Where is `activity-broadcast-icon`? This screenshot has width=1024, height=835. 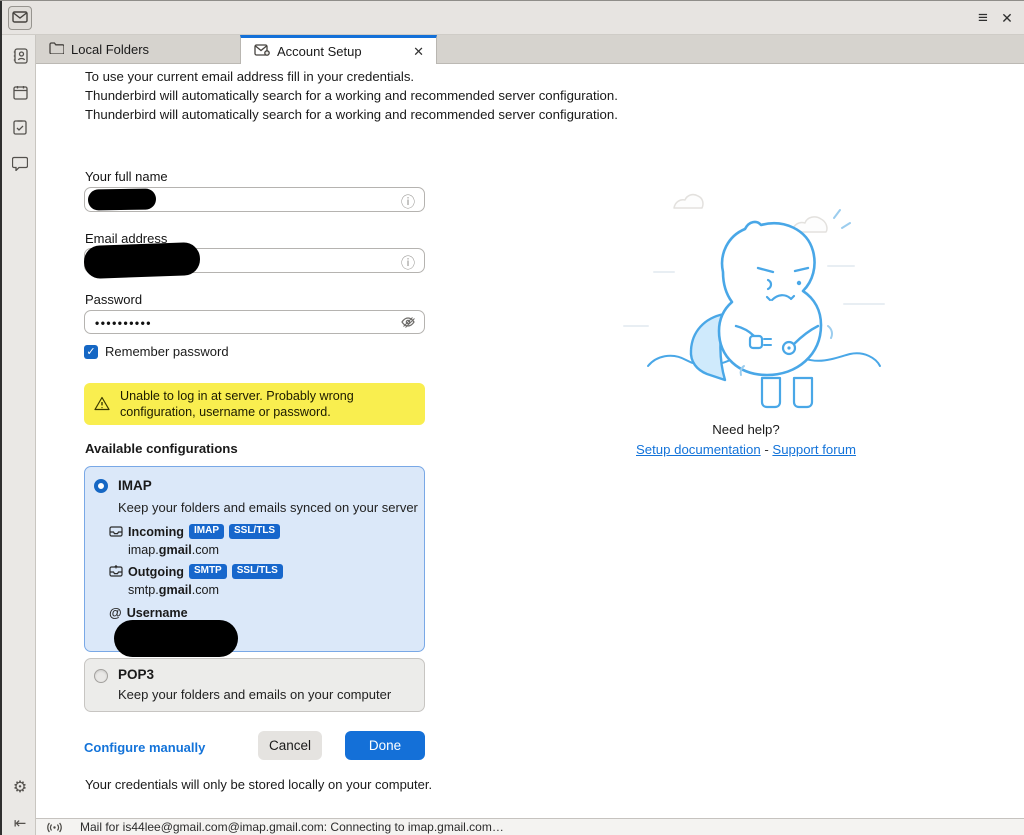
activity-broadcast-icon is located at coordinates (54, 827).